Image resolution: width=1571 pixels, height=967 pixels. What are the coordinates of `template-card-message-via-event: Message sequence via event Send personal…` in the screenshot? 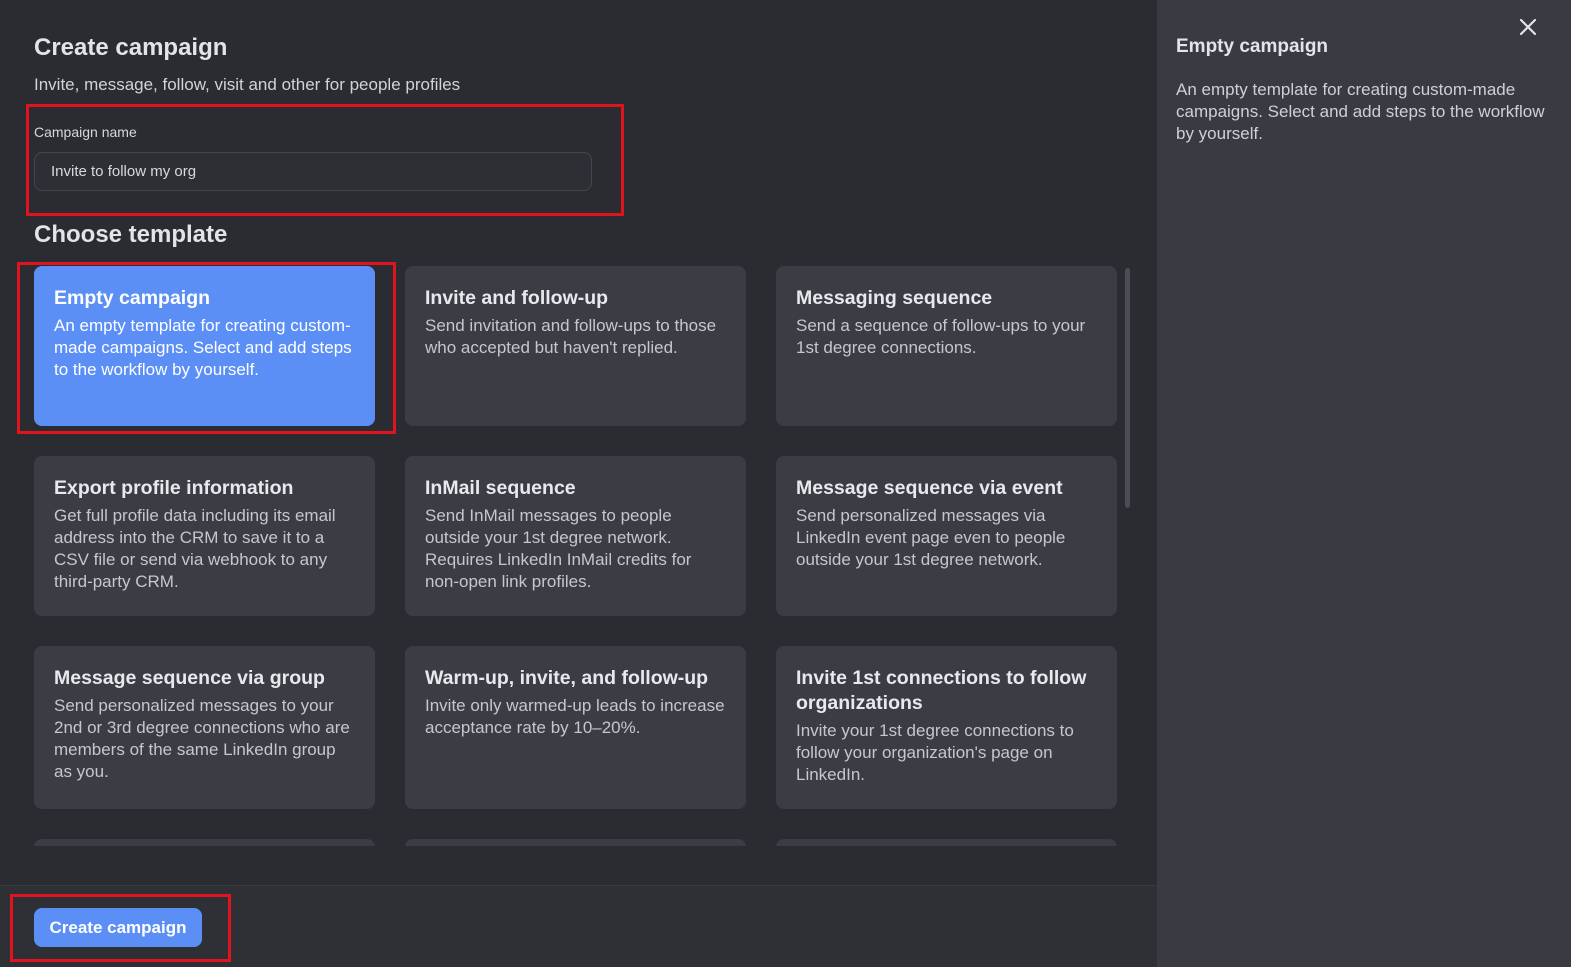 It's located at (946, 536).